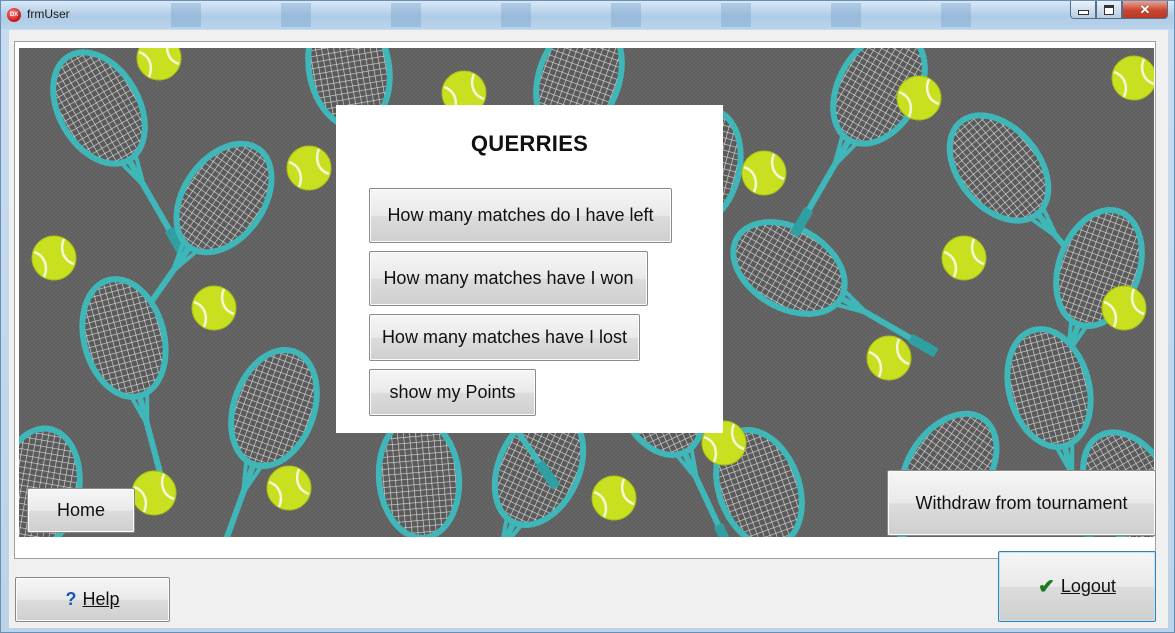 This screenshot has width=1175, height=633. I want to click on queries-title: QUERRIES, so click(529, 143).